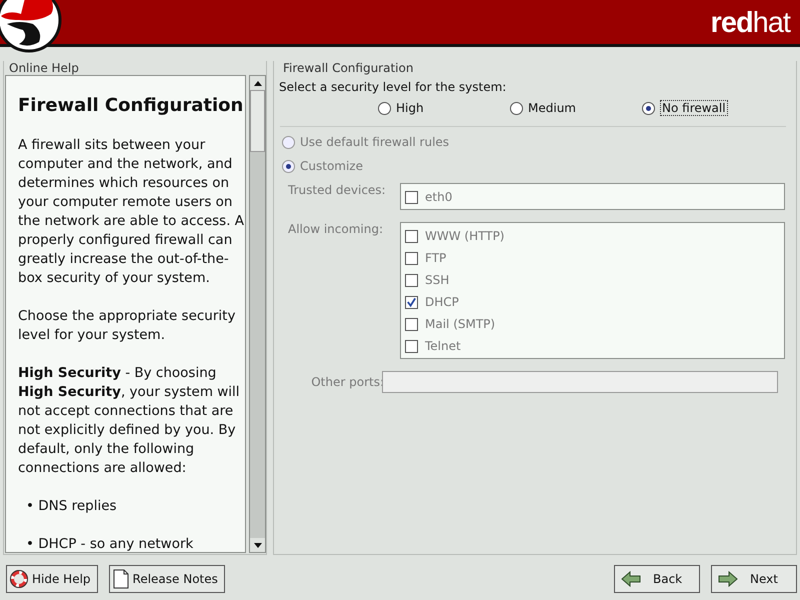 This screenshot has width=800, height=600. I want to click on scrollbar, so click(257, 314).